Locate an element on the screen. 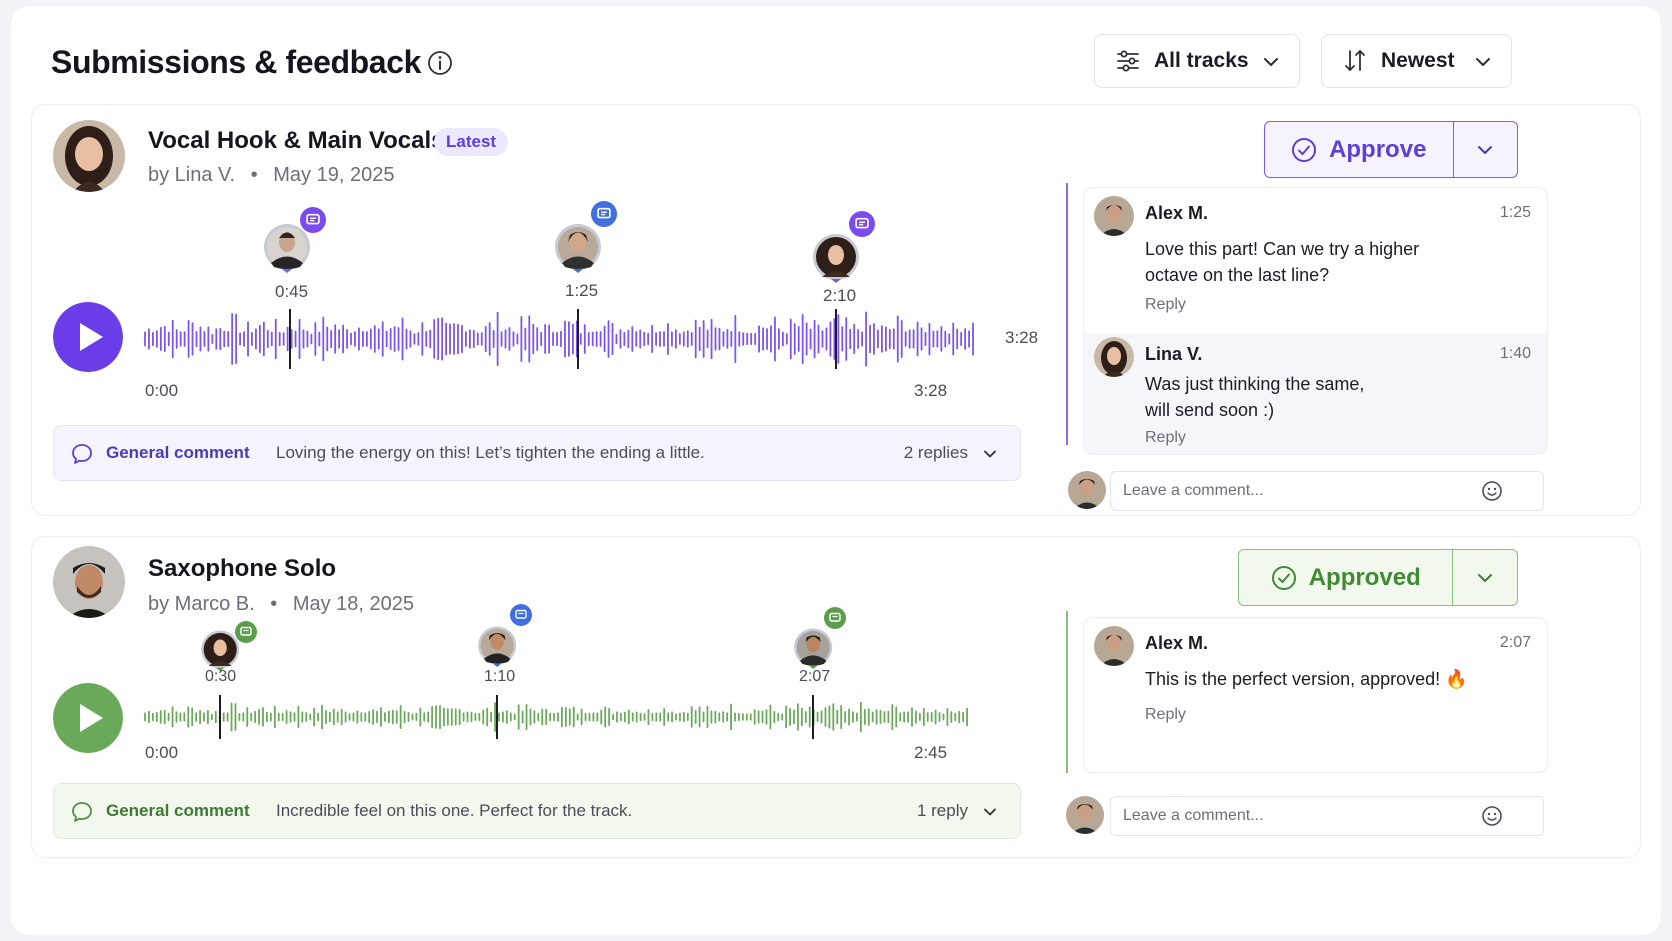 This screenshot has width=1672, height=941. approved-options-toggle is located at coordinates (1485, 577).